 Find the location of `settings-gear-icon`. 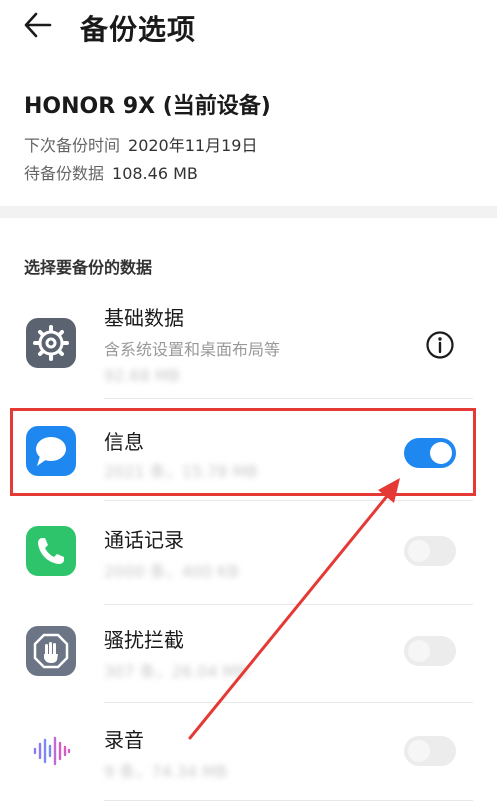

settings-gear-icon is located at coordinates (51, 343).